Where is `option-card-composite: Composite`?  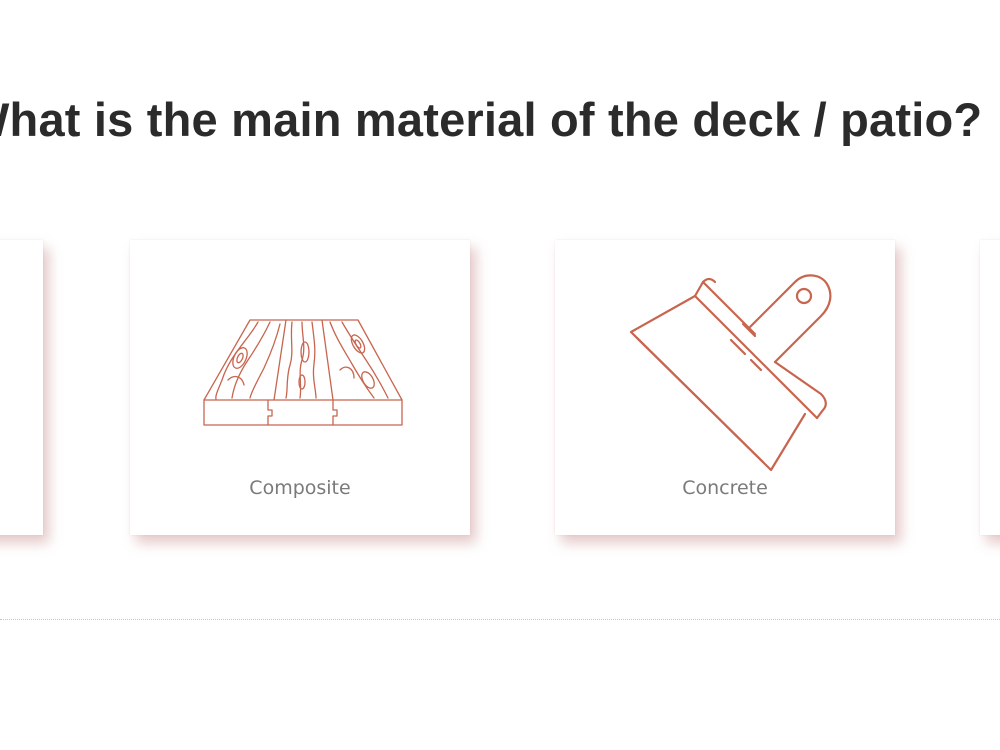
option-card-composite: Composite is located at coordinates (300, 387).